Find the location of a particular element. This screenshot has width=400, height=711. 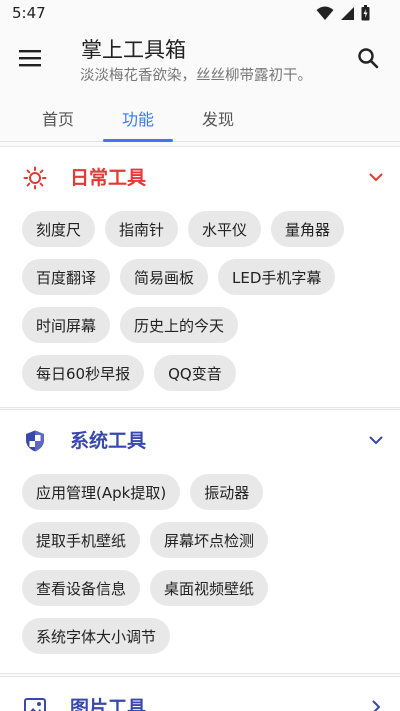

tool-chip-vibrator: 振动器 is located at coordinates (227, 492).